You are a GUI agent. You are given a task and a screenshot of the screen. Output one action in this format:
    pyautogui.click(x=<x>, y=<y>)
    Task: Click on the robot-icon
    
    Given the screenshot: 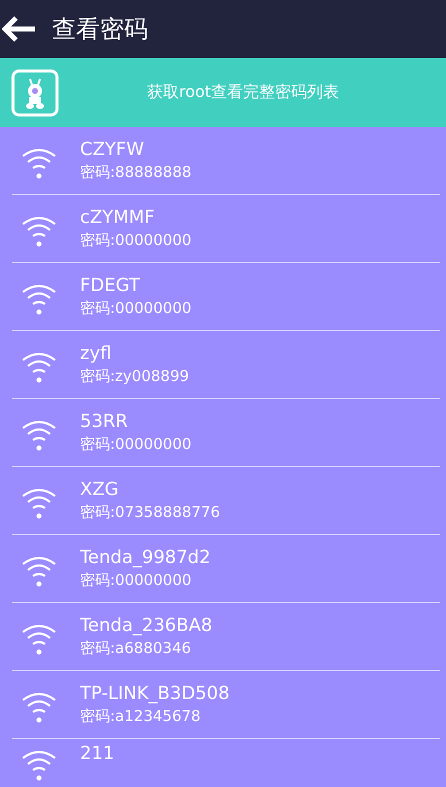 What is the action you would take?
    pyautogui.click(x=35, y=92)
    